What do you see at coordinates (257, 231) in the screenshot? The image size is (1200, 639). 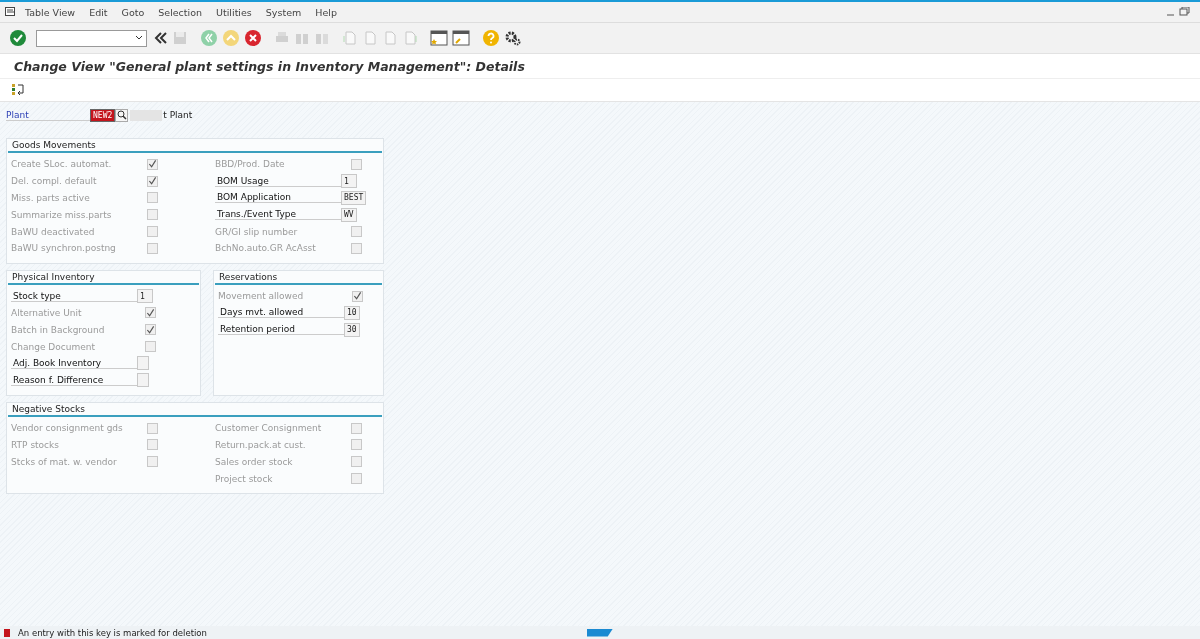 I see `checkbox-label: GR/GI slip number` at bounding box center [257, 231].